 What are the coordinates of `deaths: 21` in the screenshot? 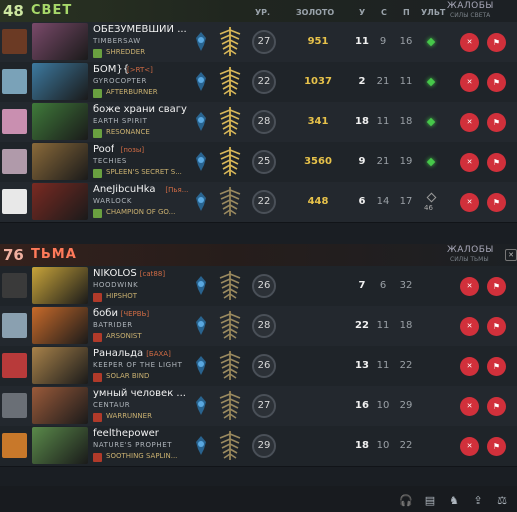 It's located at (383, 161).